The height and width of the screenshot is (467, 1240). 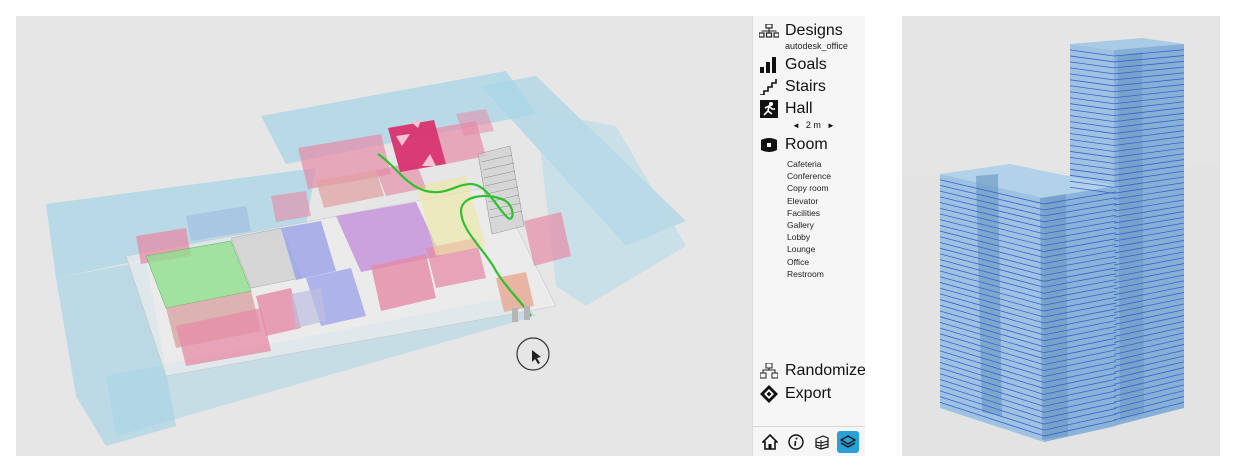 What do you see at coordinates (809, 274) in the screenshot?
I see `room-item-restroom: Restroom` at bounding box center [809, 274].